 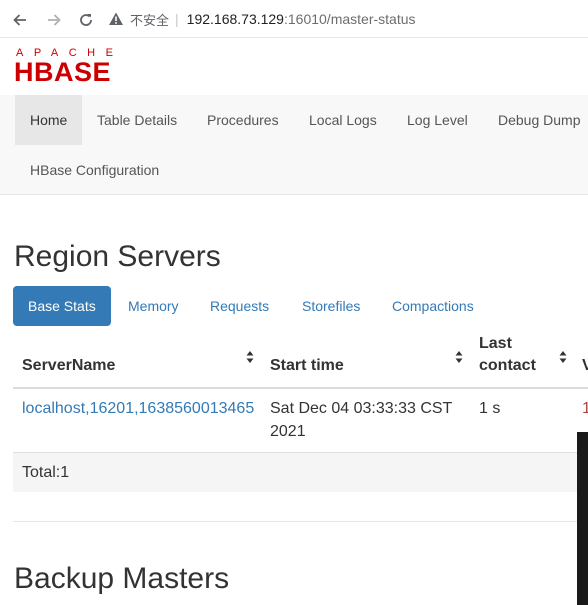 I want to click on start-time-line1: Sat Dec 04 03:33:33 CST, so click(x=361, y=408).